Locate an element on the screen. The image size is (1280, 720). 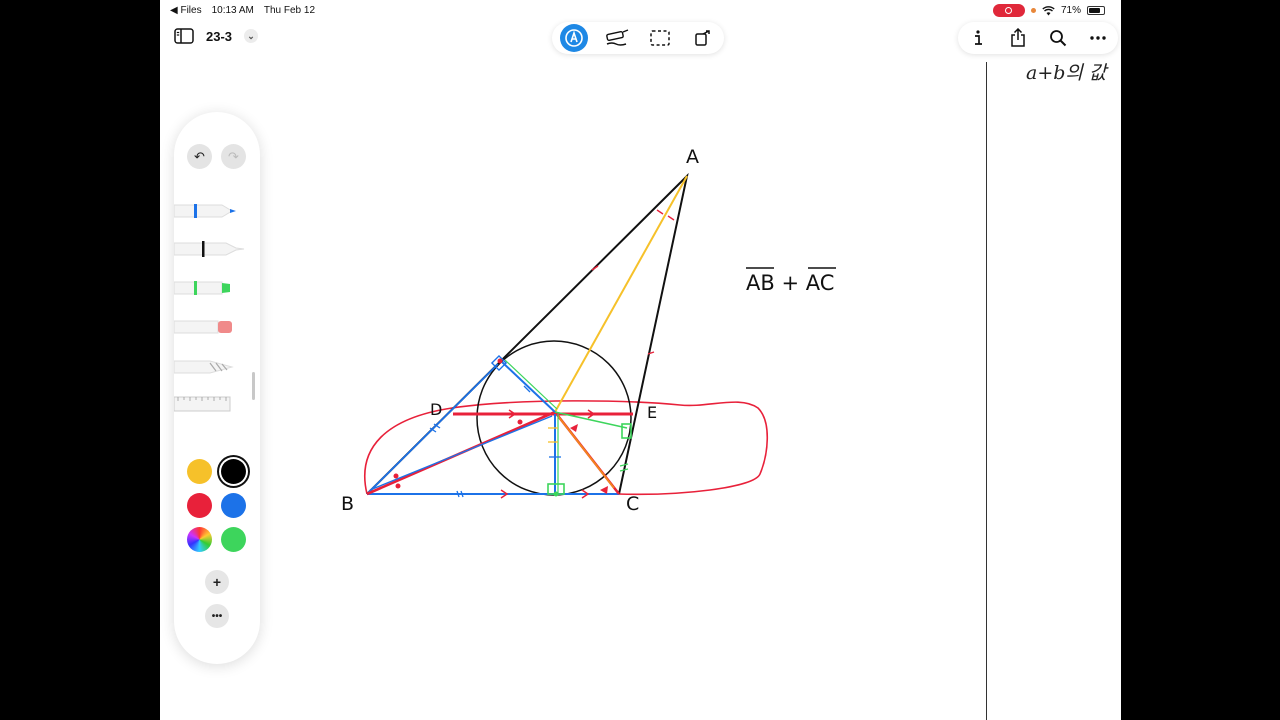
yellow-bisector is located at coordinates (621, 294).